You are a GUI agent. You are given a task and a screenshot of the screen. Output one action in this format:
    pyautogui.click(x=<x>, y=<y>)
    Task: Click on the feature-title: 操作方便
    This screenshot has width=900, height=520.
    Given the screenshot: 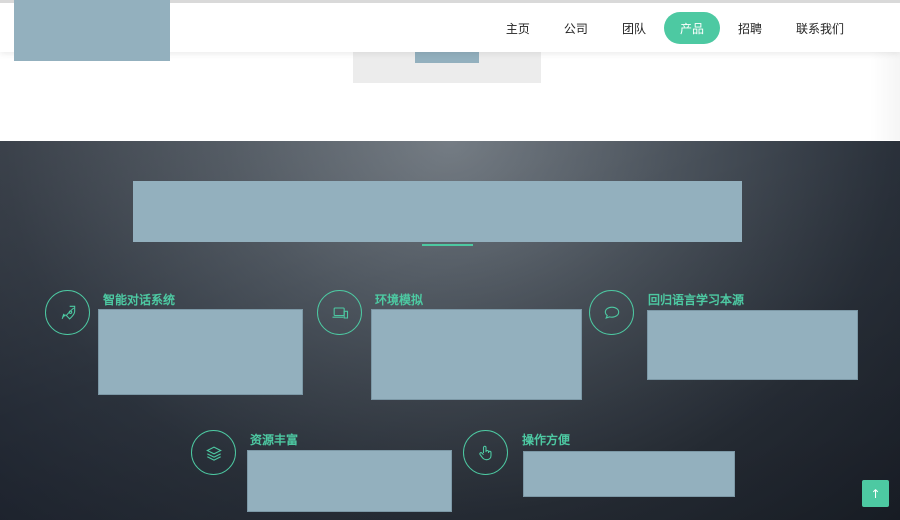 What is the action you would take?
    pyautogui.click(x=546, y=440)
    